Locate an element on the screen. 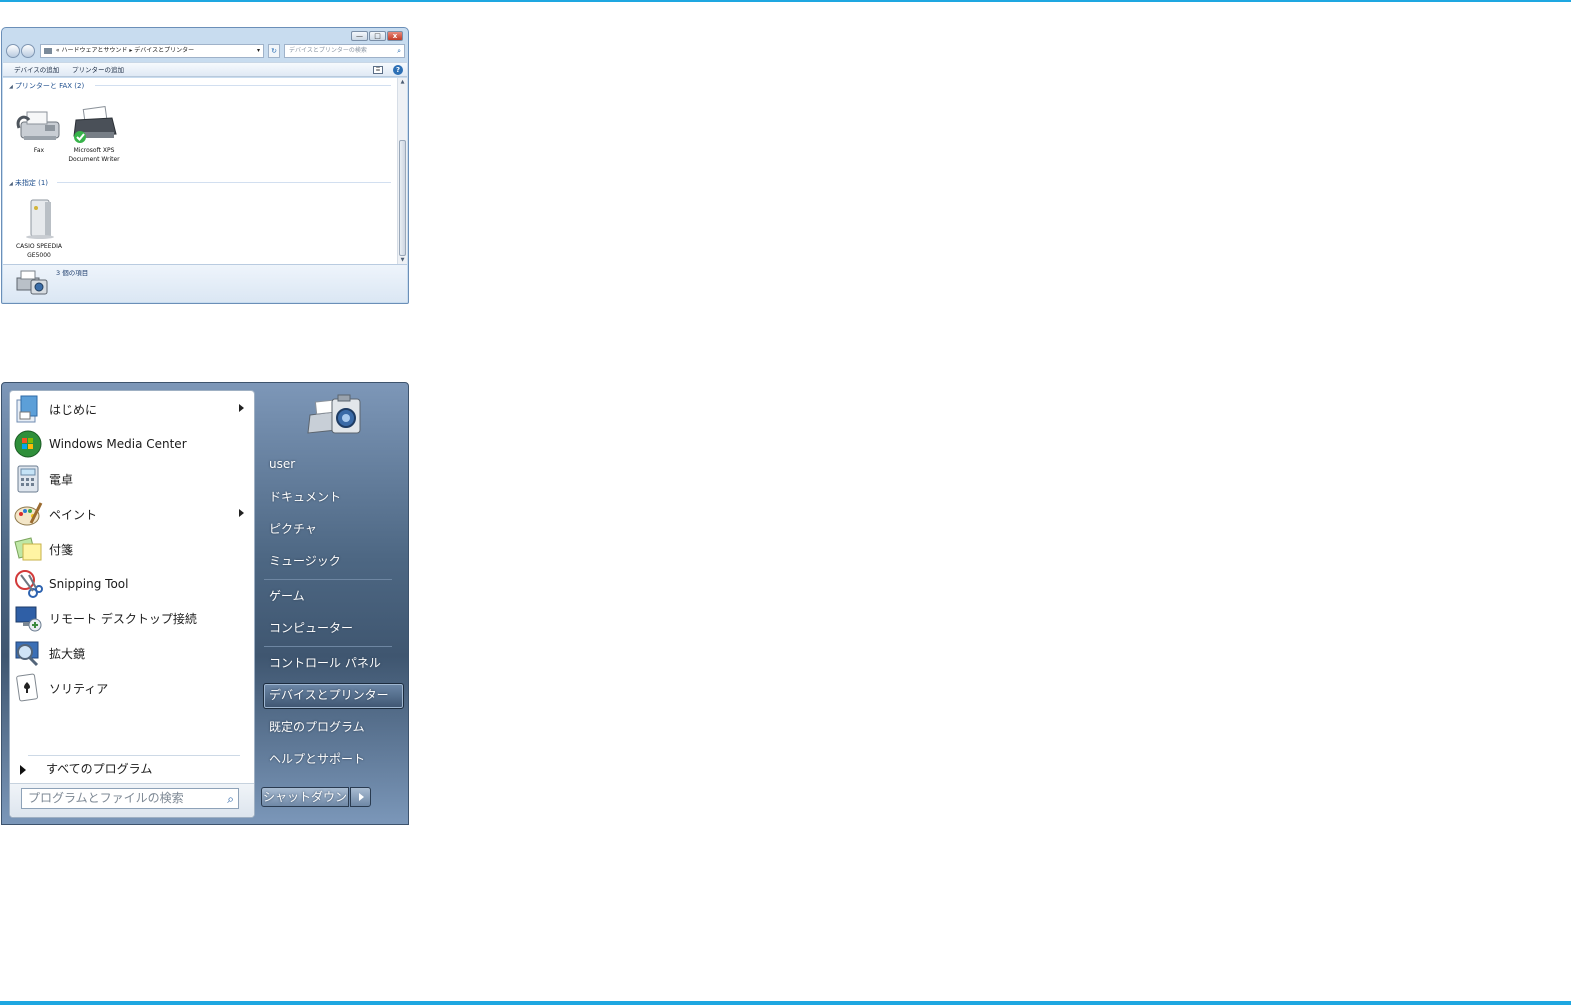 This screenshot has height=1006, width=1571. breadcrumb-devices-printers: デバイスとプリンター is located at coordinates (164, 50).